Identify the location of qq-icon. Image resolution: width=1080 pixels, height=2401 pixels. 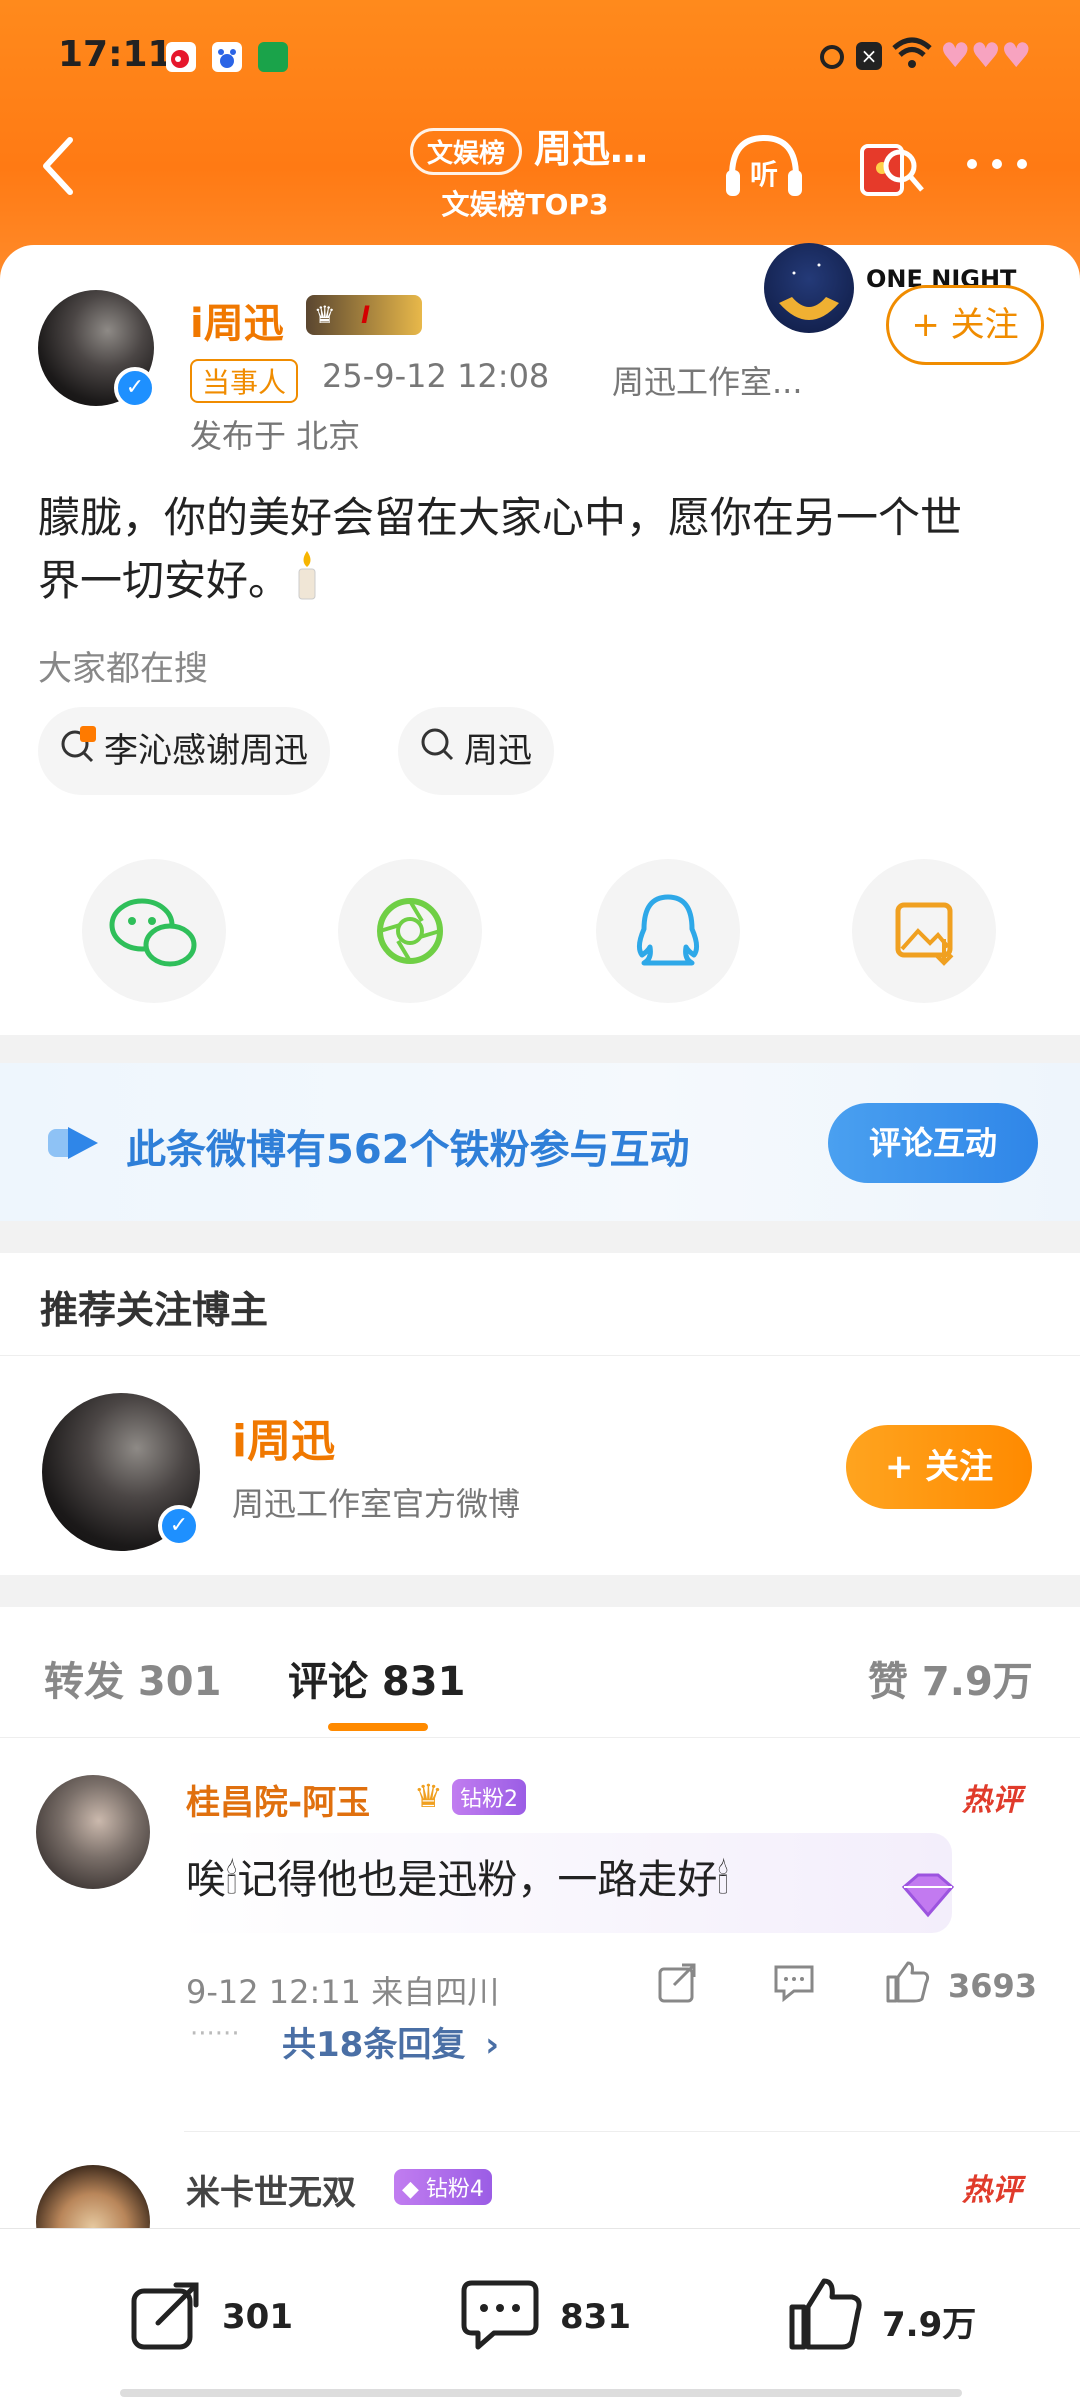
(668, 930).